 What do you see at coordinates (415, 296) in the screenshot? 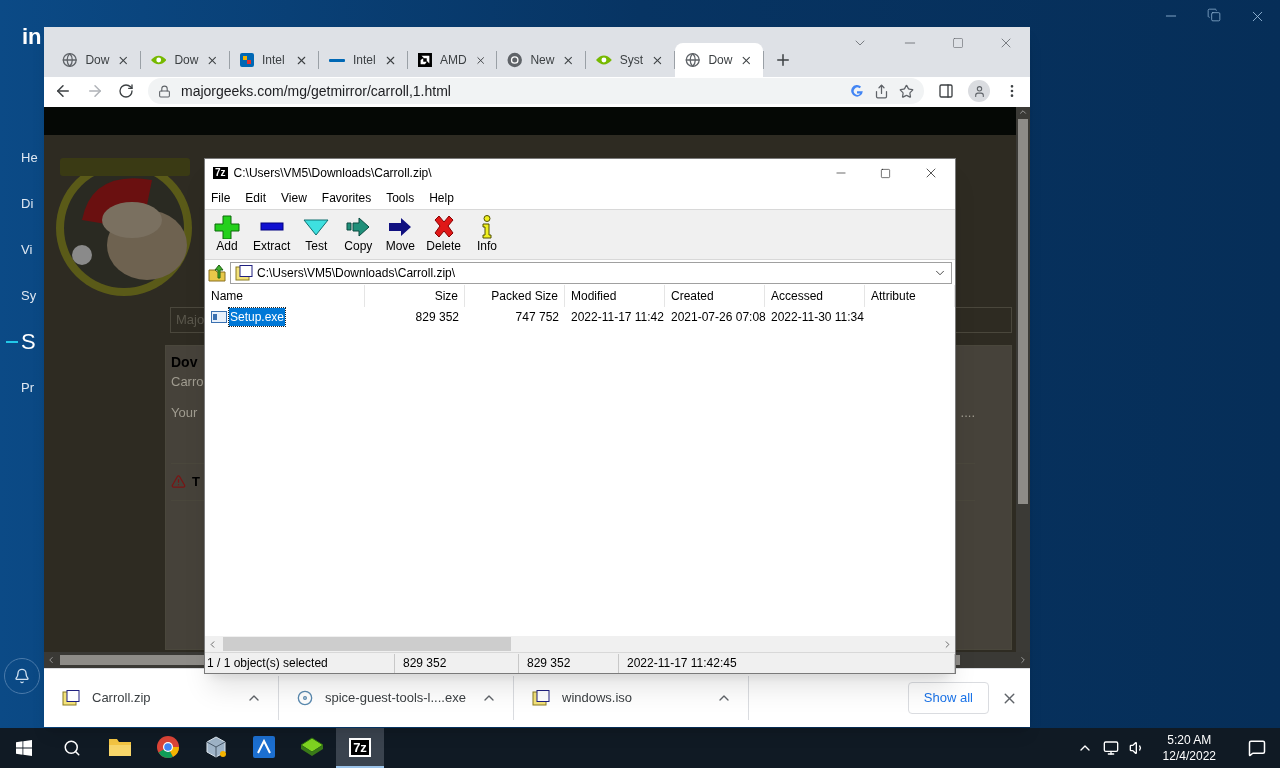
I see `column-header: Size` at bounding box center [415, 296].